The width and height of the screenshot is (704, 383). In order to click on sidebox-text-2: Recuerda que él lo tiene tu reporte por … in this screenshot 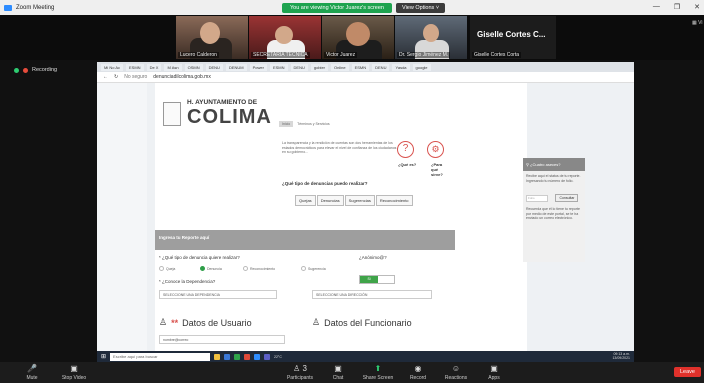, I will do `click(553, 214)`.